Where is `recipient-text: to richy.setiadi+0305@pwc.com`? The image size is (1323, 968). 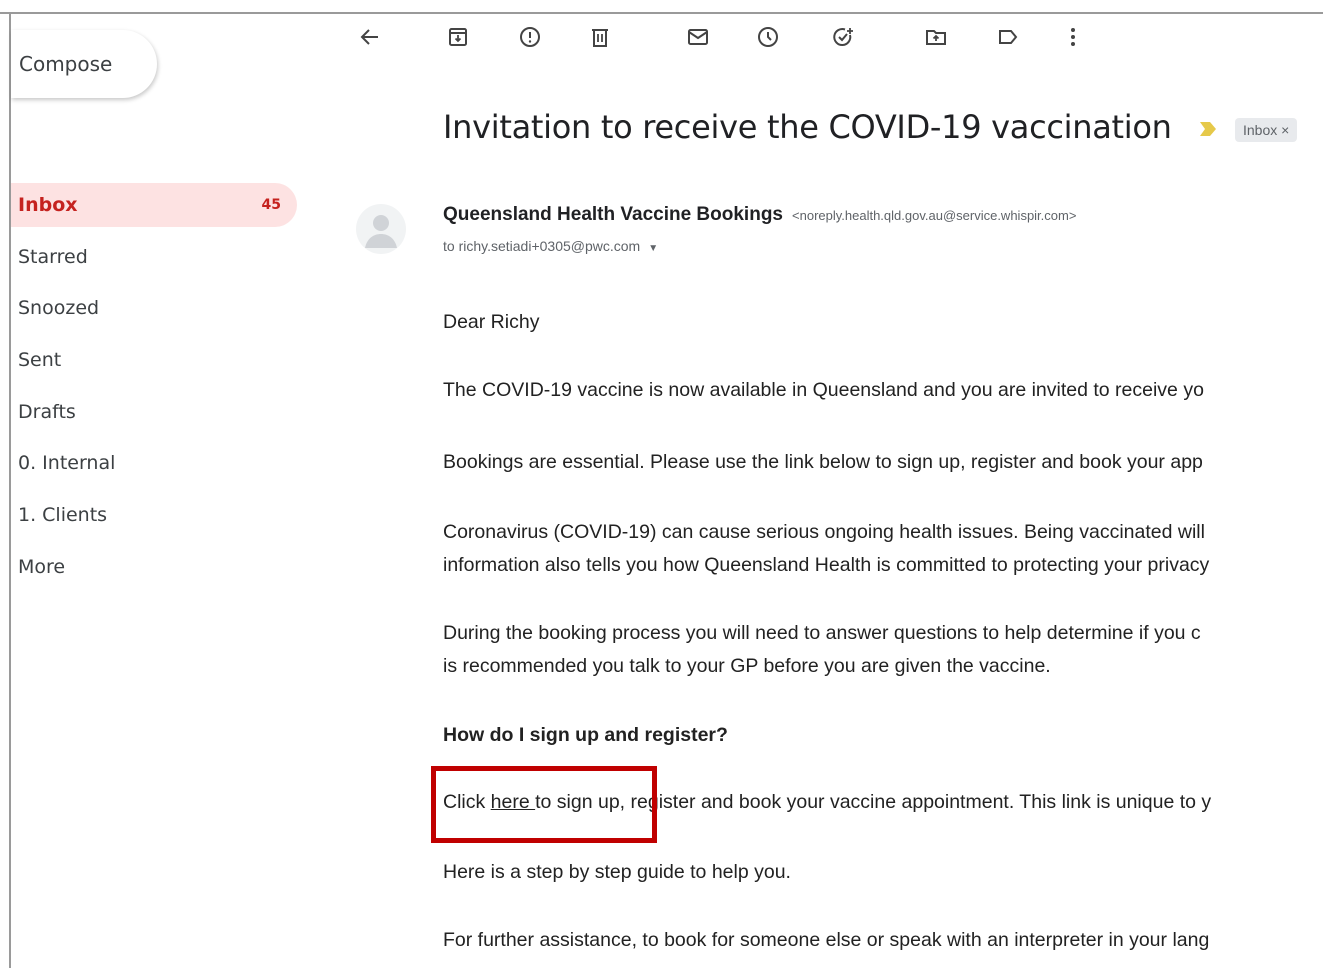
recipient-text: to richy.setiadi+0305@pwc.com is located at coordinates (542, 246).